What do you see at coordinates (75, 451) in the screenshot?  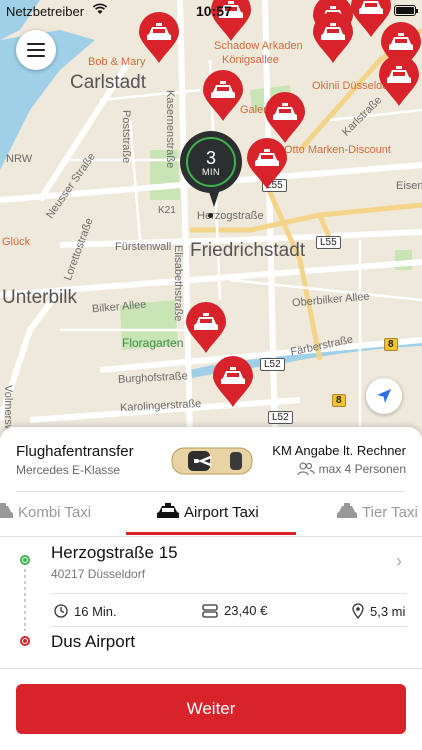 I see `ride-title: Flughafentransfer` at bounding box center [75, 451].